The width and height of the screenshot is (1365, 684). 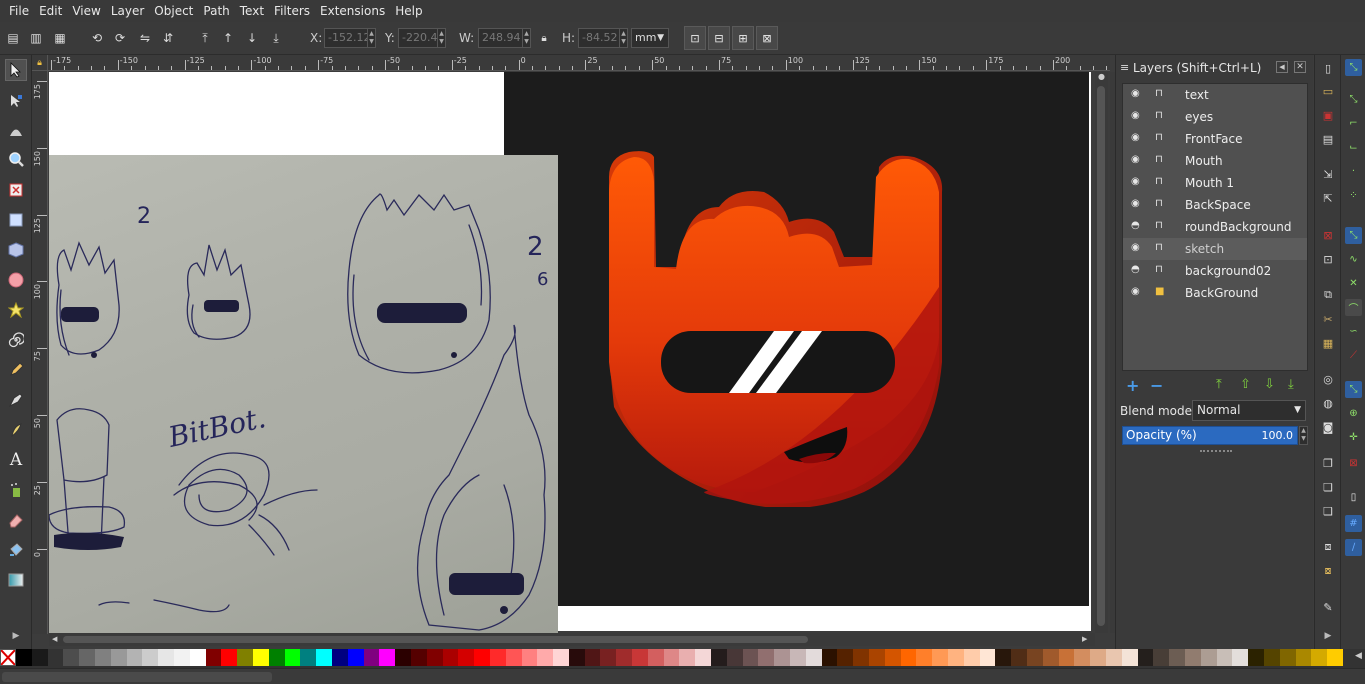 I want to click on duplicate-icon: ❐, so click(x=1328, y=463).